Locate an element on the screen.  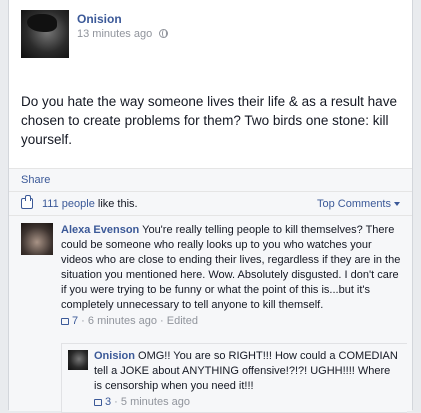
reply-timestamp: · 5 minutes ago is located at coordinates (150, 402).